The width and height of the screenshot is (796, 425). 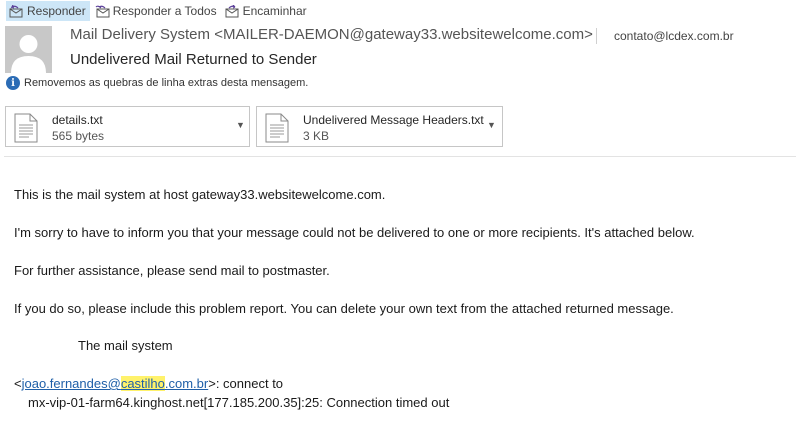 I want to click on attachment-headers: Undelivered Message Headers.txt 3 KB ▼, so click(x=379, y=126).